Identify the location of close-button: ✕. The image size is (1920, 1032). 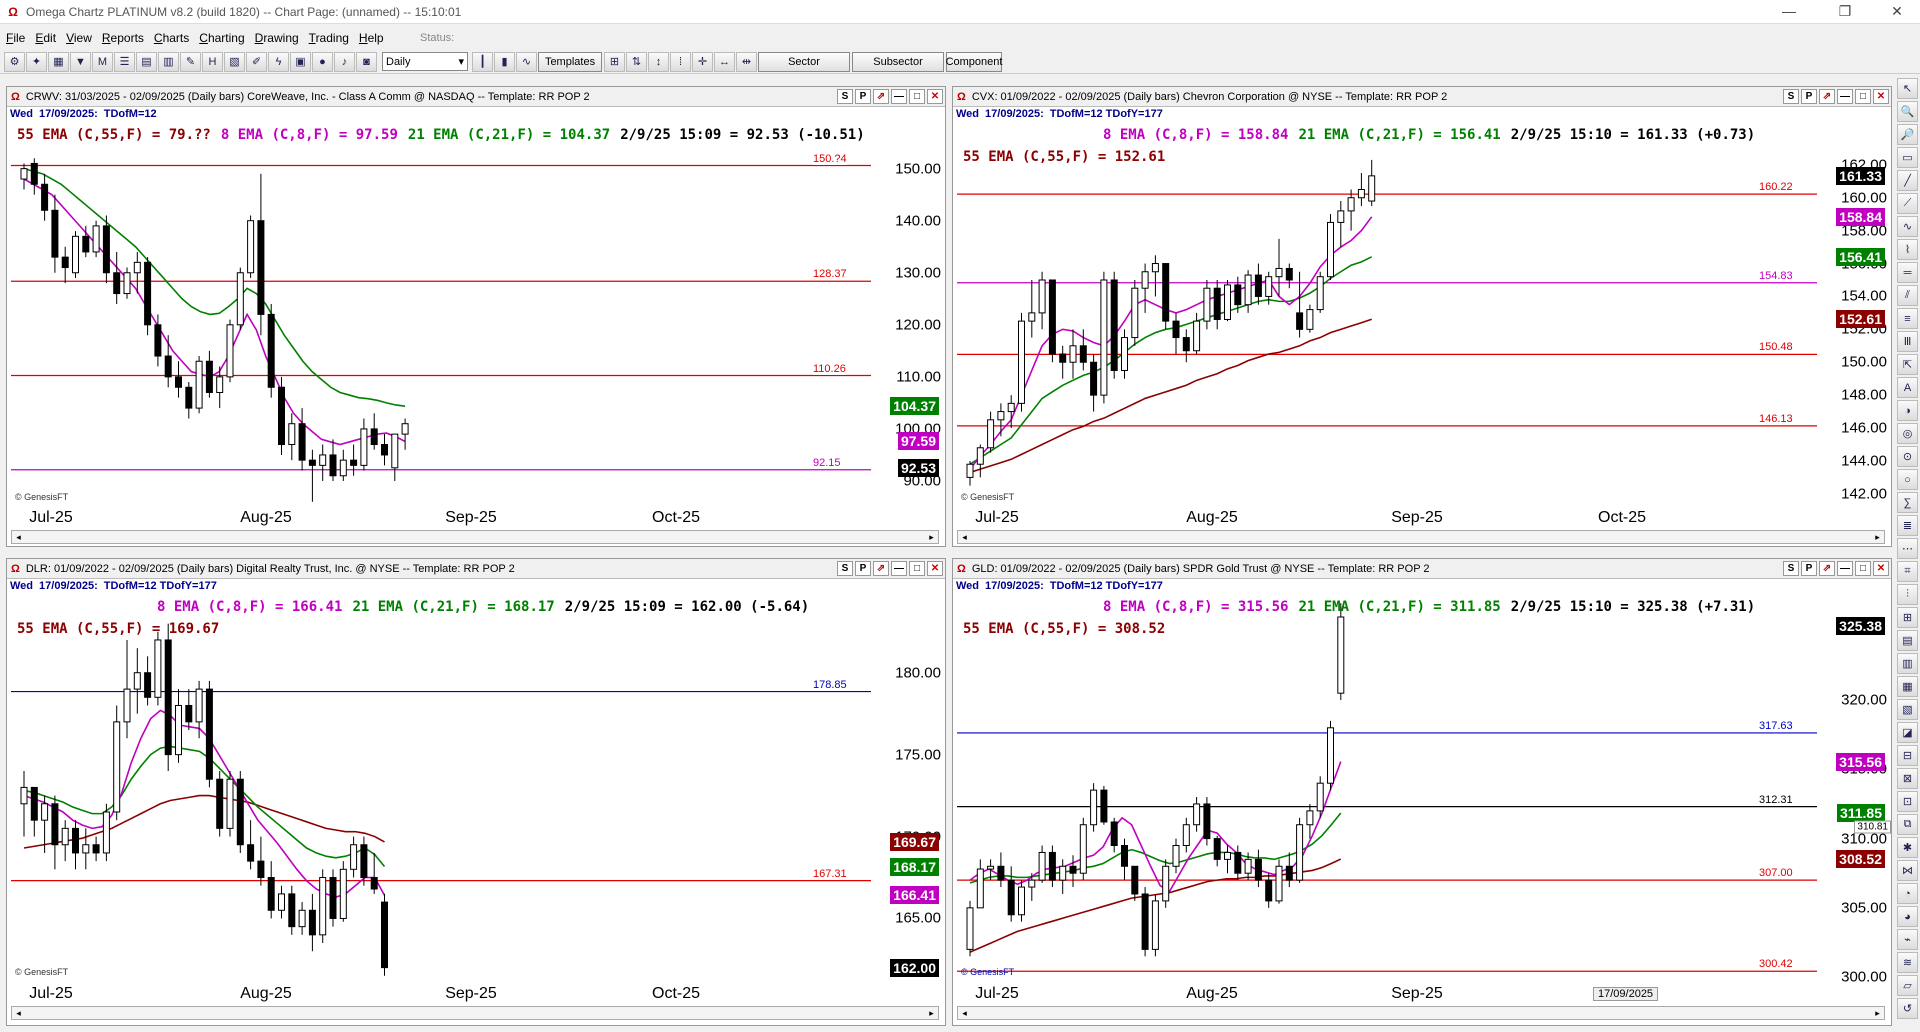
(1897, 12).